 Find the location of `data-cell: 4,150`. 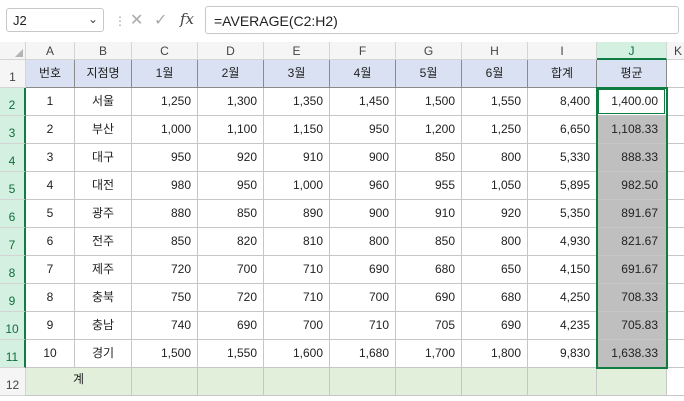

data-cell: 4,150 is located at coordinates (562, 270).